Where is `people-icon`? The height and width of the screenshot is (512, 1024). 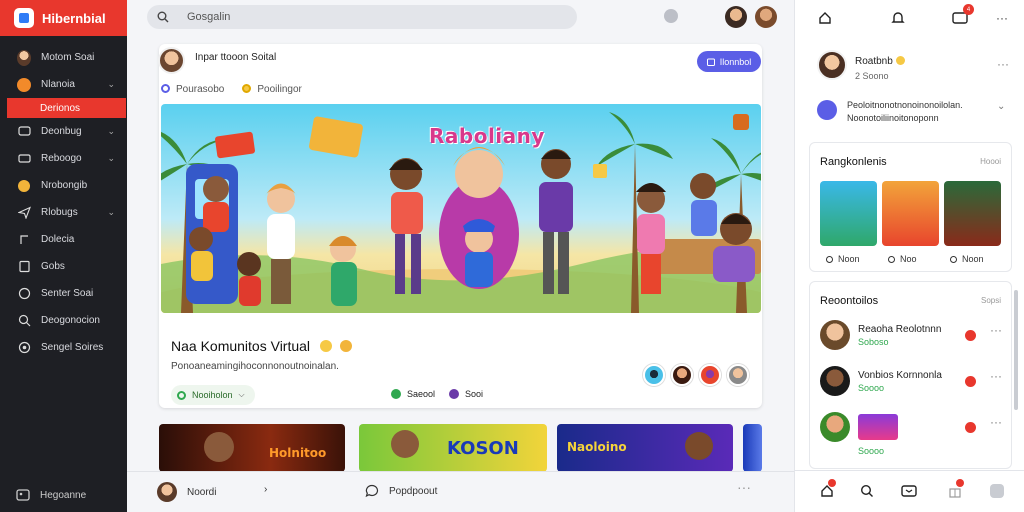 people-icon is located at coordinates (24, 186).